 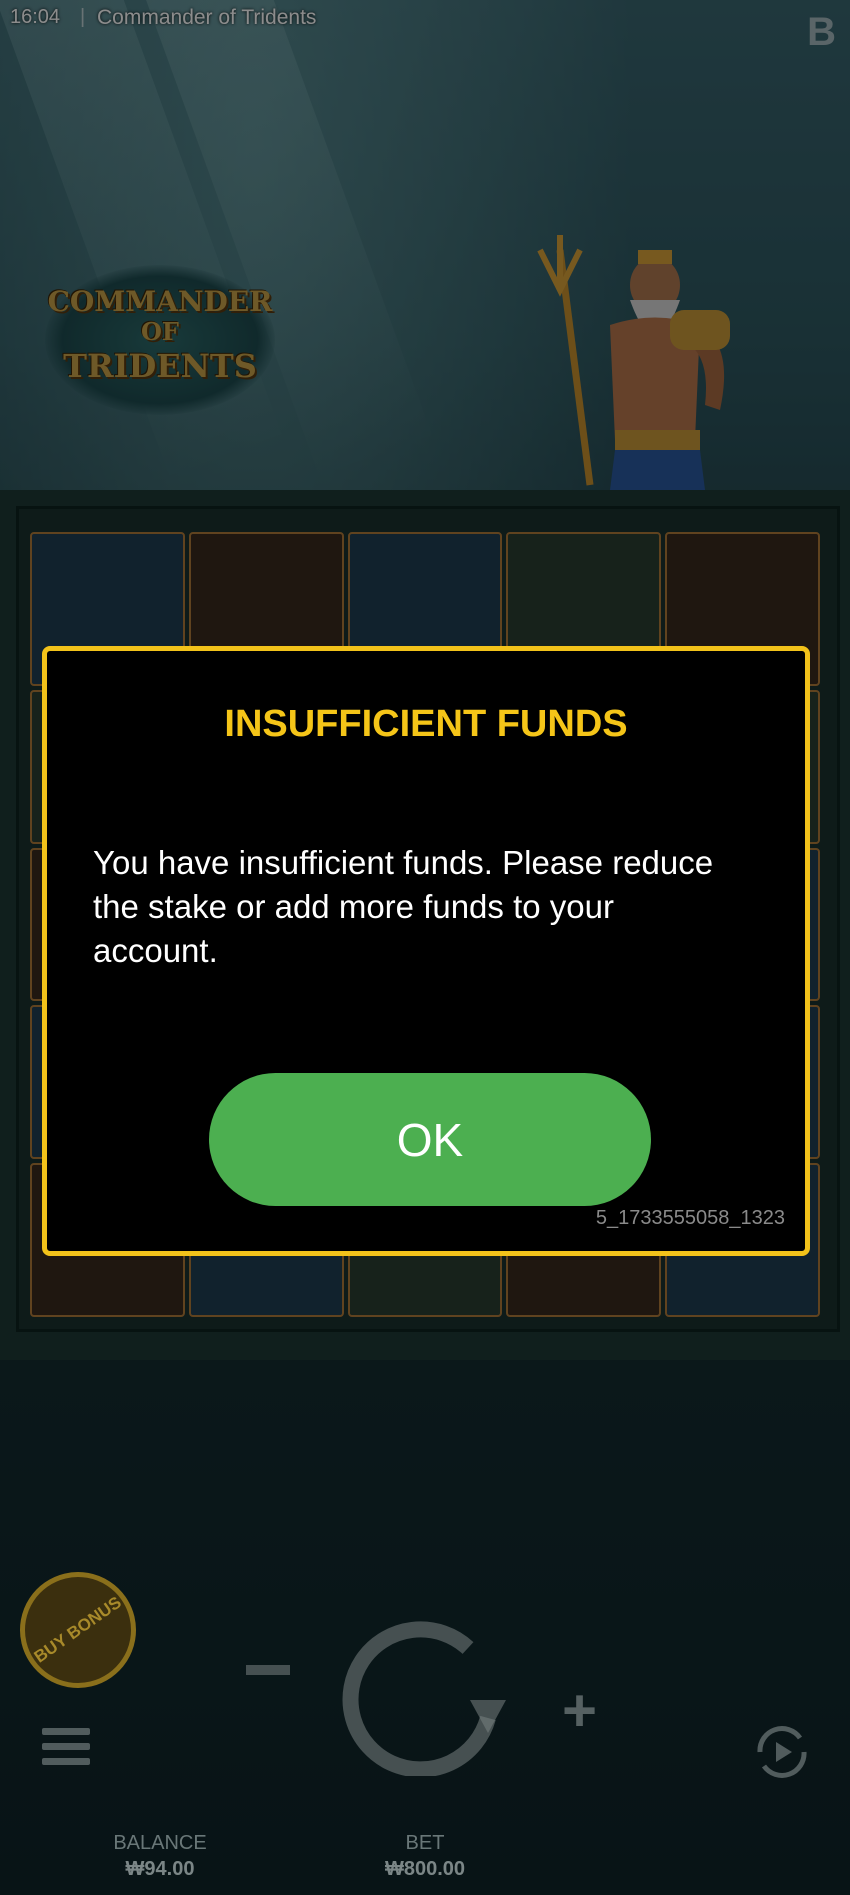 What do you see at coordinates (426, 724) in the screenshot?
I see `dialog-title: INSUFFICIENT FUNDS` at bounding box center [426, 724].